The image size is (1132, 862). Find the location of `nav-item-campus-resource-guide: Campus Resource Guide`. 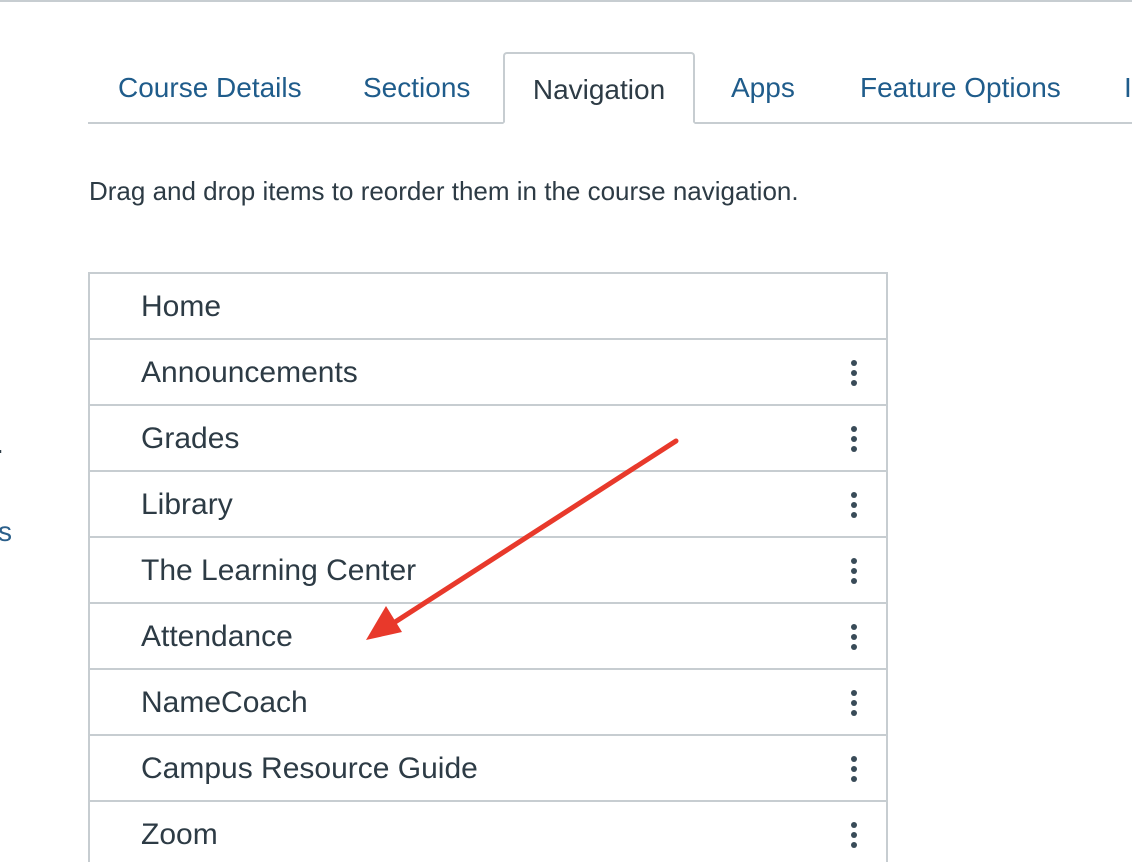

nav-item-campus-resource-guide: Campus Resource Guide is located at coordinates (488, 769).